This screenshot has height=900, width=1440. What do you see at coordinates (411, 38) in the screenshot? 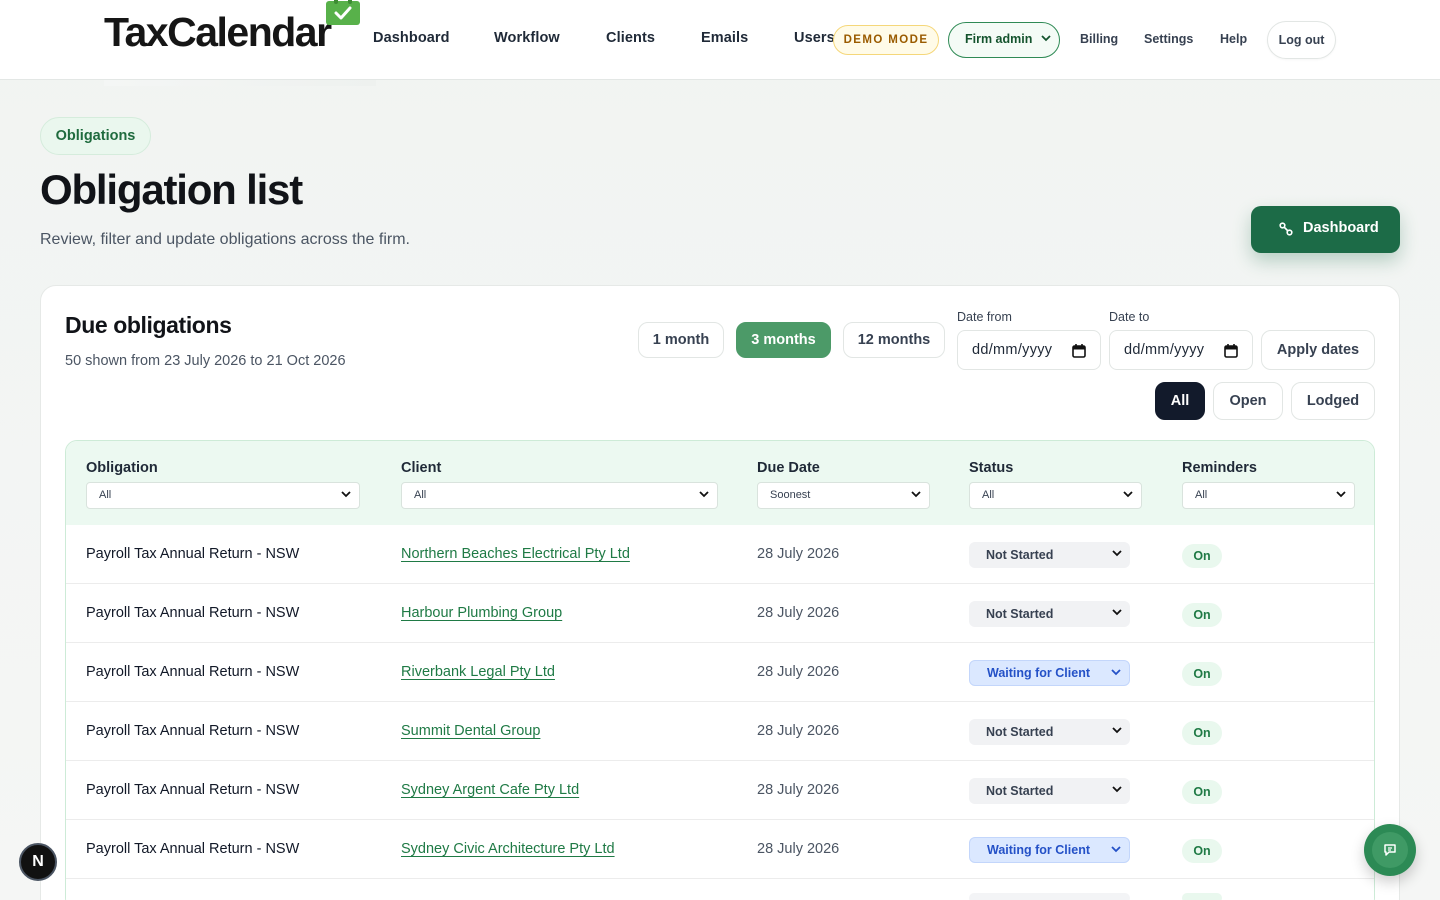
I see `nav-dashboard: Dashboard` at bounding box center [411, 38].